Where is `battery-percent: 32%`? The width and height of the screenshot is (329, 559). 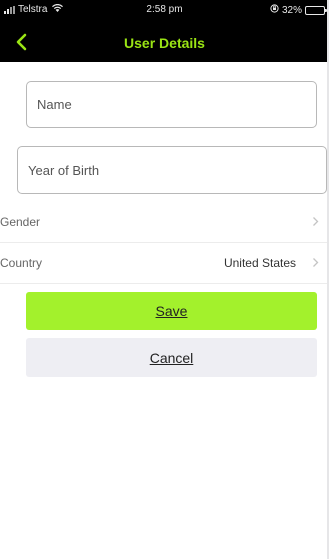
battery-percent: 32% is located at coordinates (291, 10).